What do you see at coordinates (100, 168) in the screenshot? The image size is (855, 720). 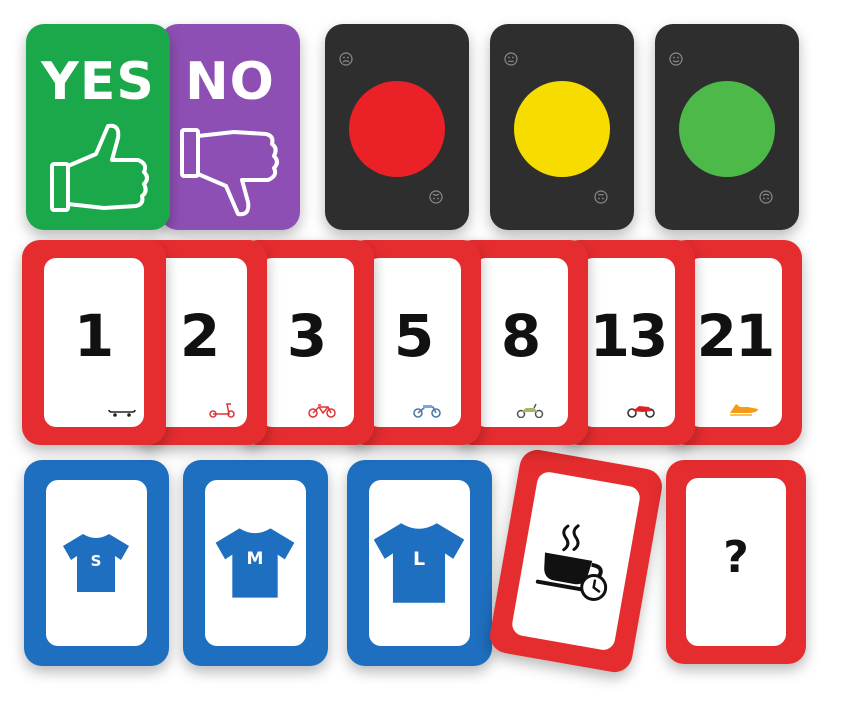 I see `thumbs-up-icon` at bounding box center [100, 168].